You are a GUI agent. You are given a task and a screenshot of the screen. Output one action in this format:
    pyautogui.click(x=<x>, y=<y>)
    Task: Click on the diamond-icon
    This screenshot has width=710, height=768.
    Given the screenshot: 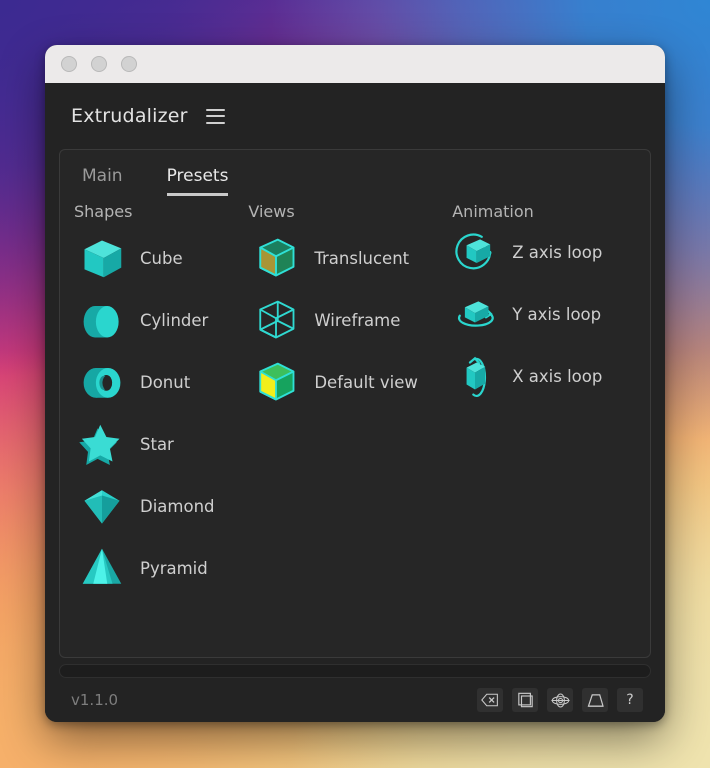 What is the action you would take?
    pyautogui.click(x=102, y=507)
    